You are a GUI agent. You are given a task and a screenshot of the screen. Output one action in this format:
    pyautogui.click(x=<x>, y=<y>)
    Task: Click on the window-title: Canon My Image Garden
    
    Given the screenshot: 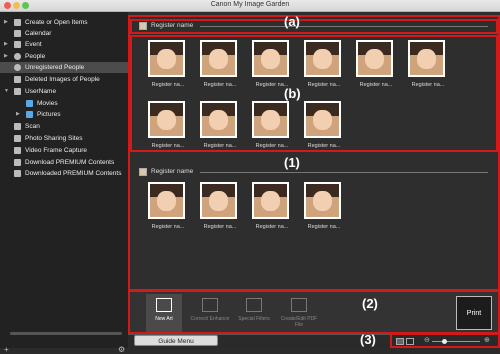 What is the action you would take?
    pyautogui.click(x=250, y=4)
    